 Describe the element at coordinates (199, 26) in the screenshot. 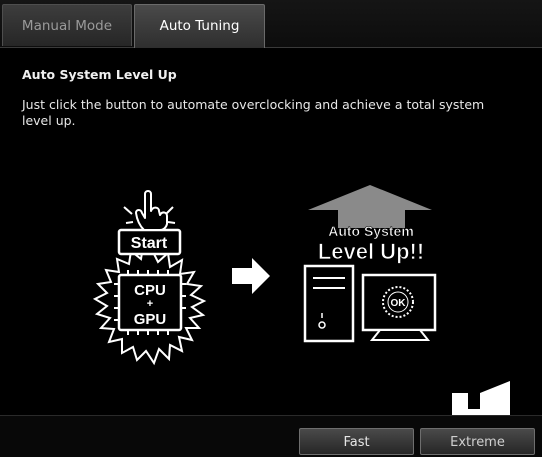

I see `tab-auto-tuning: Auto Tuning` at that location.